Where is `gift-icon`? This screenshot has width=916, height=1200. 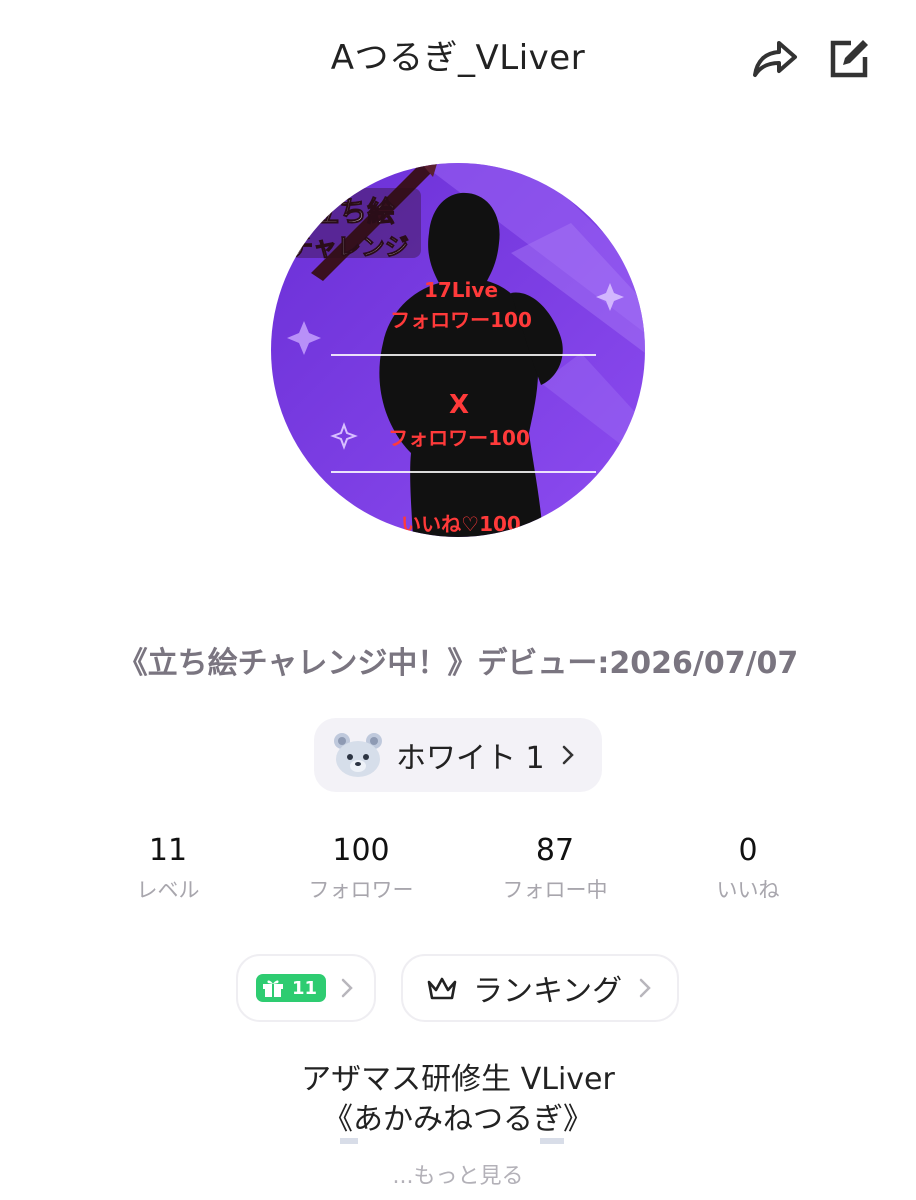 gift-icon is located at coordinates (273, 988).